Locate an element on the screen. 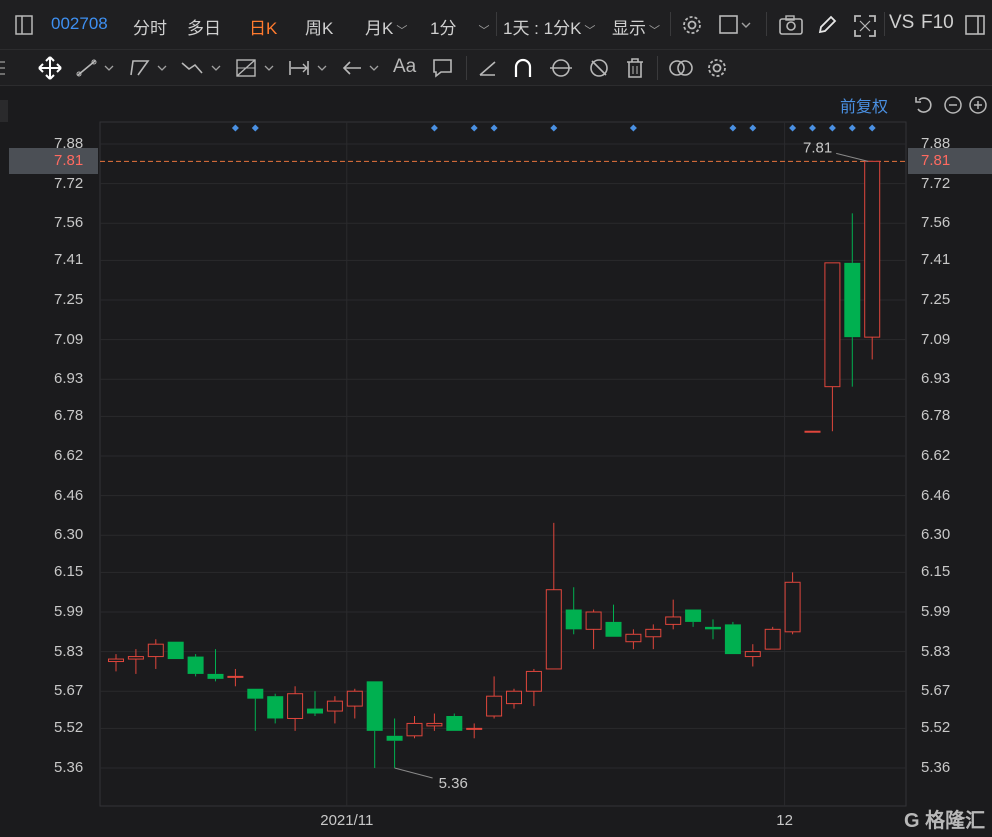  y-tick-label-left: 5.67 is located at coordinates (69, 691).